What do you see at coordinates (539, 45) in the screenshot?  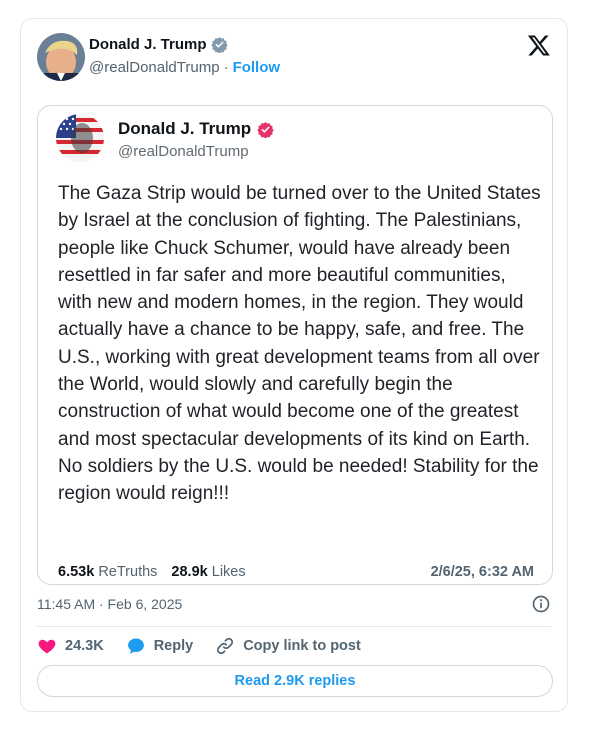 I see `x-logo-icon` at bounding box center [539, 45].